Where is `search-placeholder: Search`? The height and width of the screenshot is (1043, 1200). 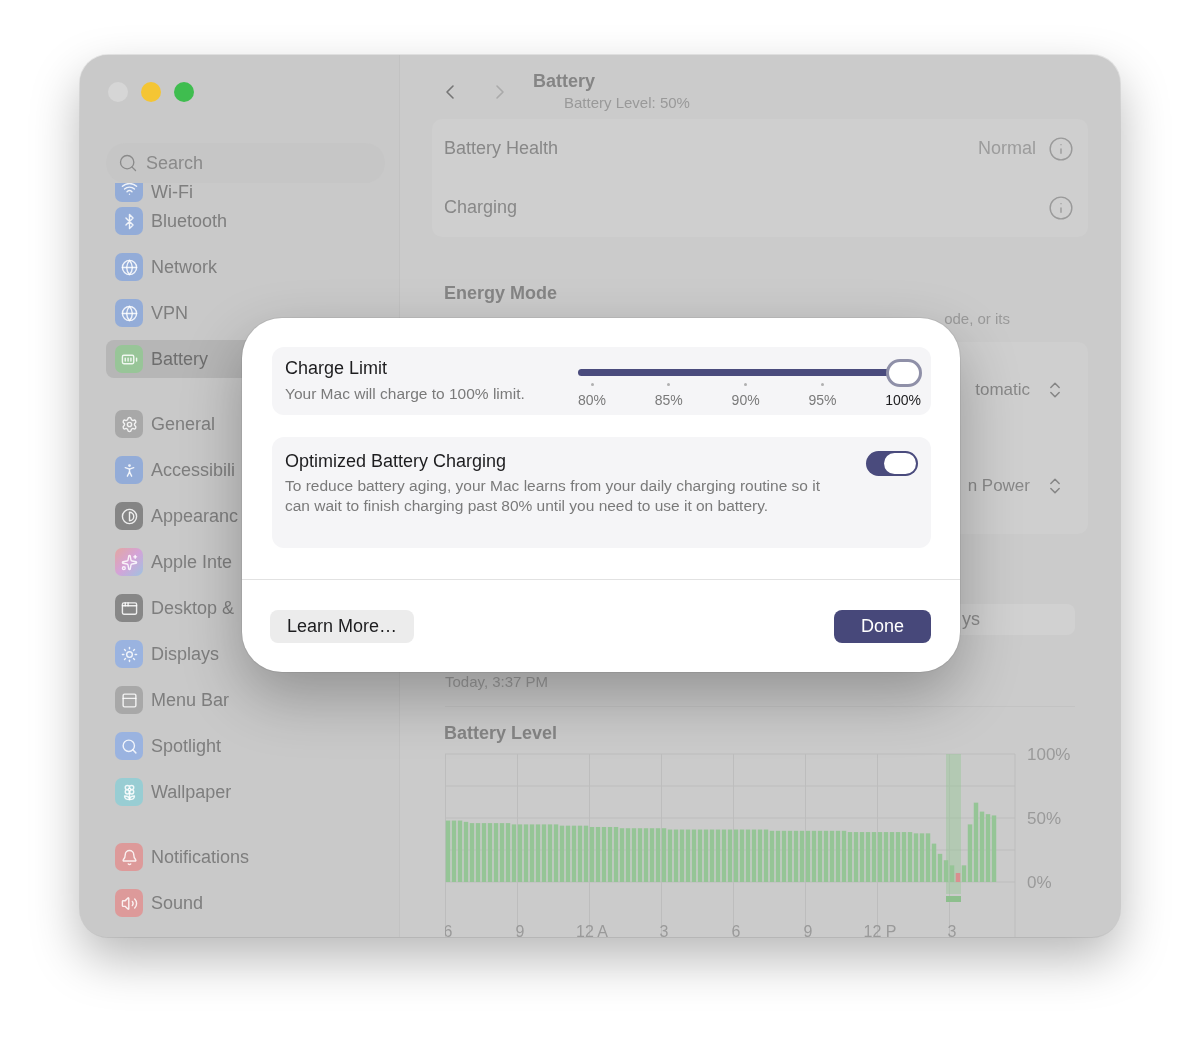
search-placeholder: Search is located at coordinates (175, 163).